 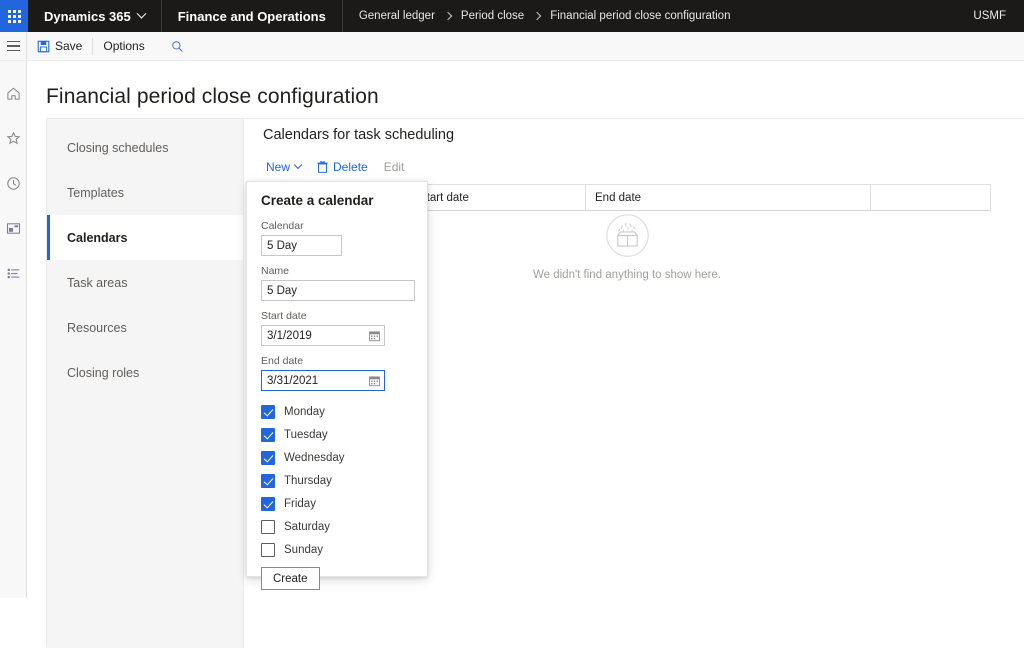 I want to click on nav-item-templates: Templates, so click(x=145, y=192).